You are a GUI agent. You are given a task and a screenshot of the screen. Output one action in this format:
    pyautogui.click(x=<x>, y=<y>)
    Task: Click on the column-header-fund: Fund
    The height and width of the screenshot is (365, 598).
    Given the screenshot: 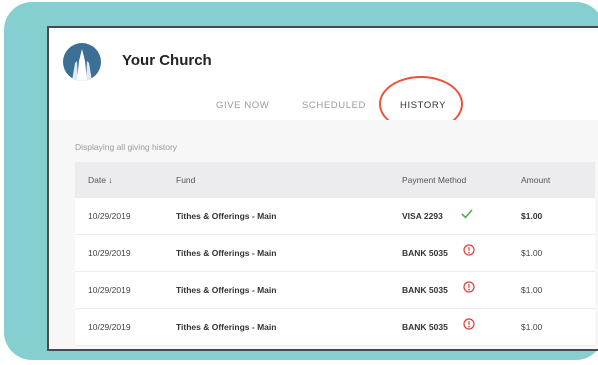 What is the action you would take?
    pyautogui.click(x=186, y=180)
    